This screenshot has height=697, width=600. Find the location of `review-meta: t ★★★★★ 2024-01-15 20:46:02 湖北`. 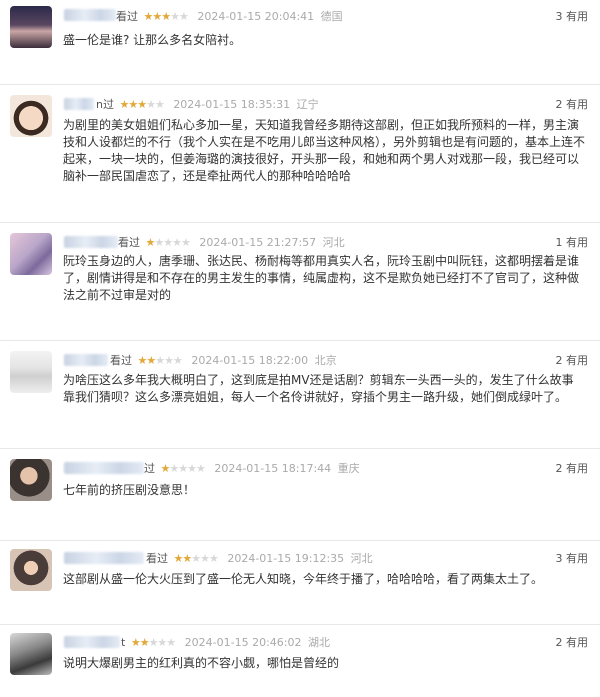

review-meta: t ★★★★★ 2024-01-15 20:46:02 湖北 is located at coordinates (225, 642).